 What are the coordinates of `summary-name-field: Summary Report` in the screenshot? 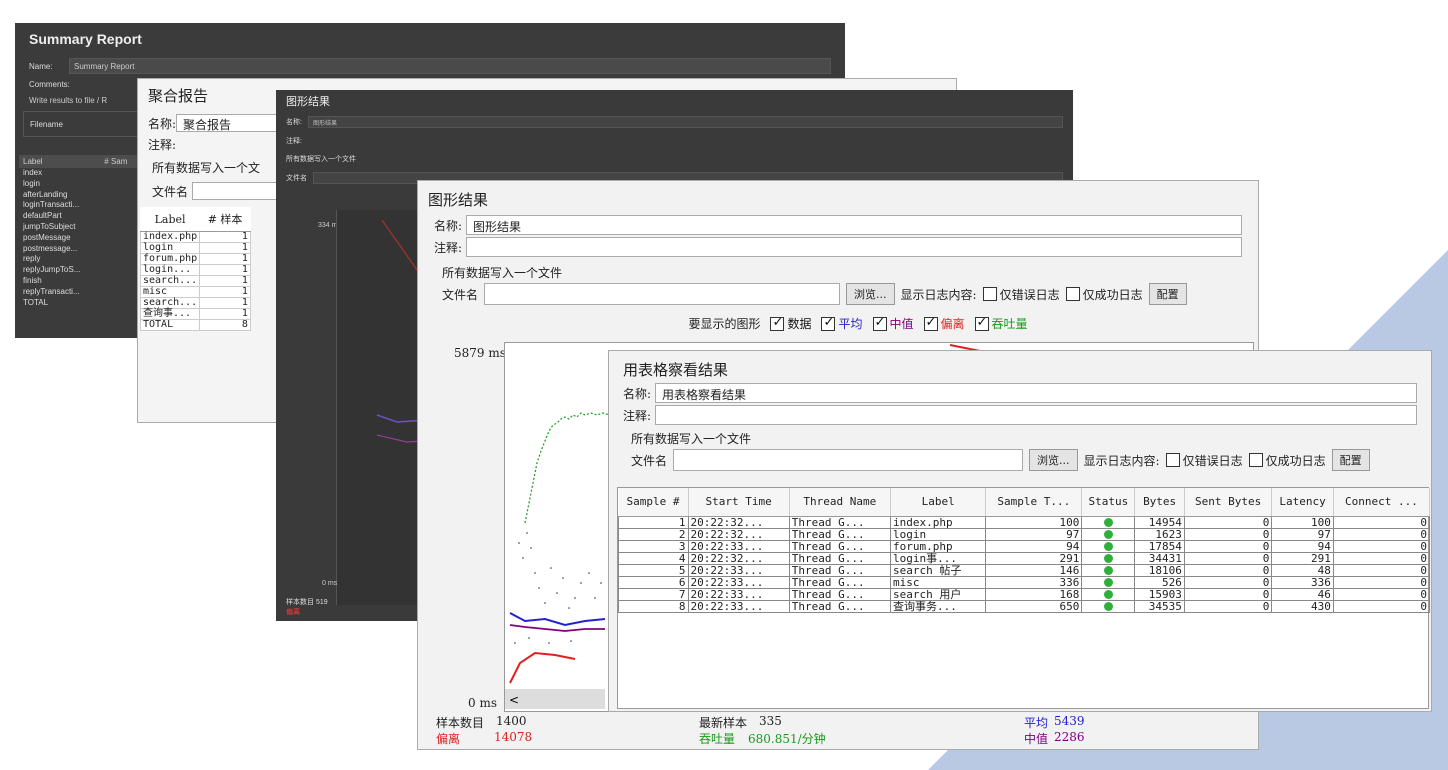 It's located at (450, 66).